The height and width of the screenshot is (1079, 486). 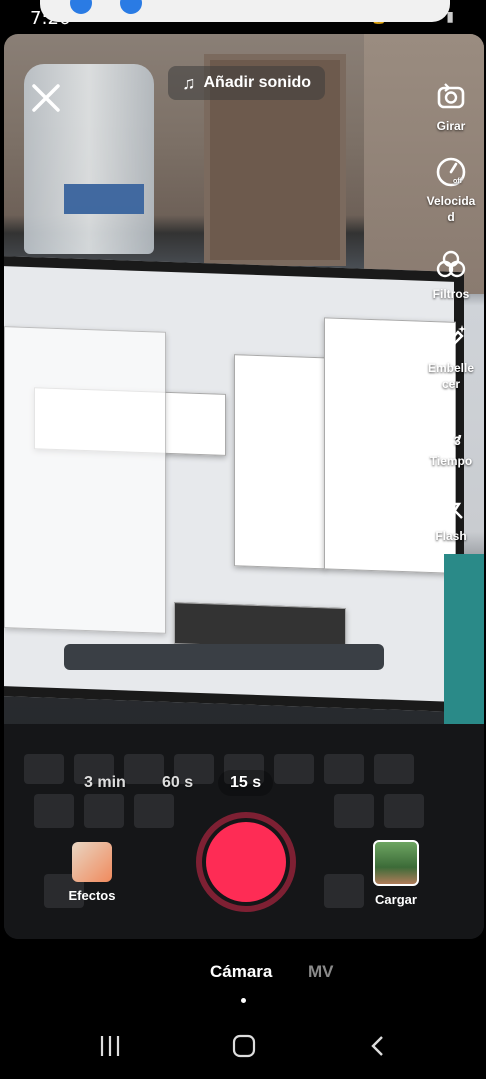 I want to click on duration-15s: 15 s, so click(x=246, y=783).